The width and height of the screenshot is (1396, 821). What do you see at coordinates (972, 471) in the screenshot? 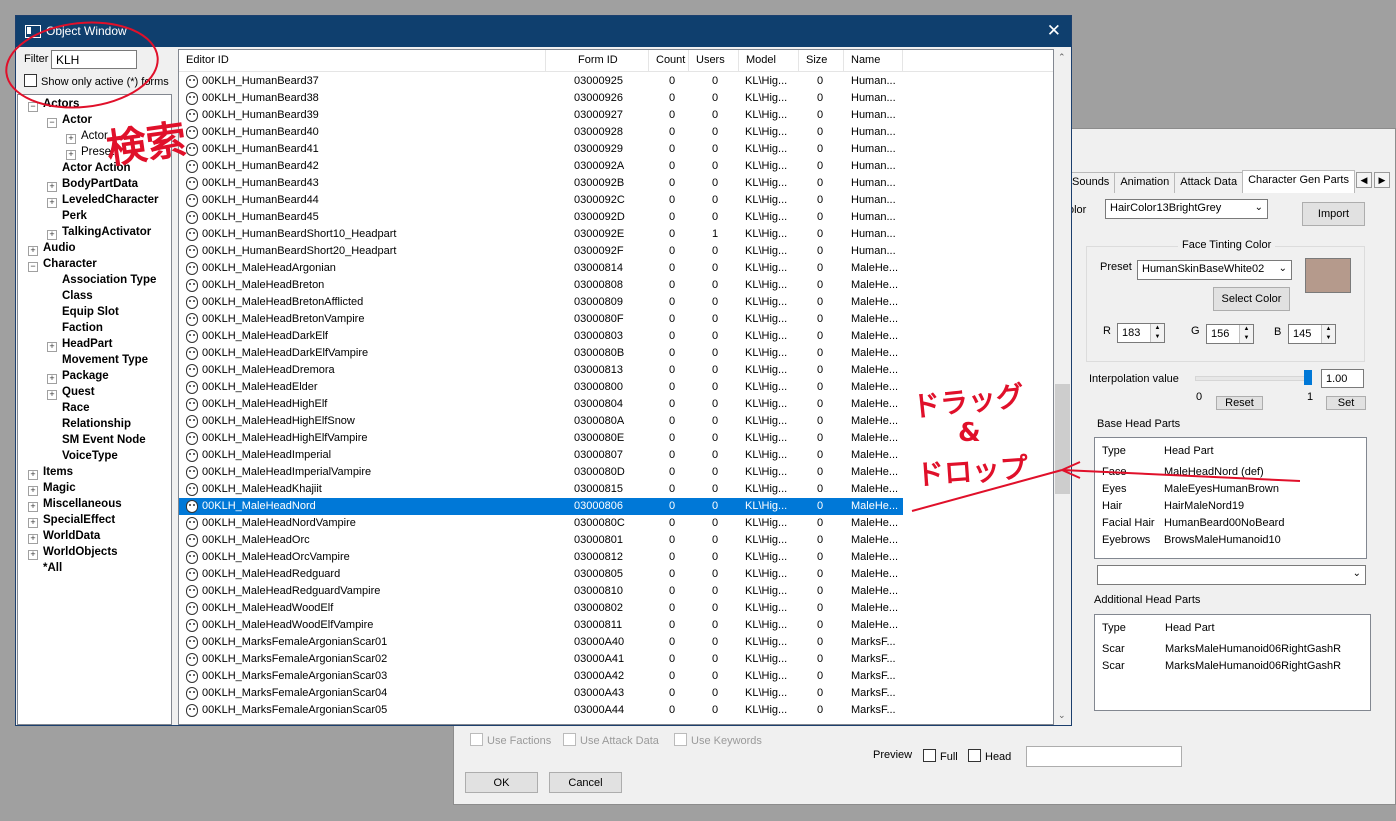
I see `drag-note-2: ドロップ` at bounding box center [972, 471].